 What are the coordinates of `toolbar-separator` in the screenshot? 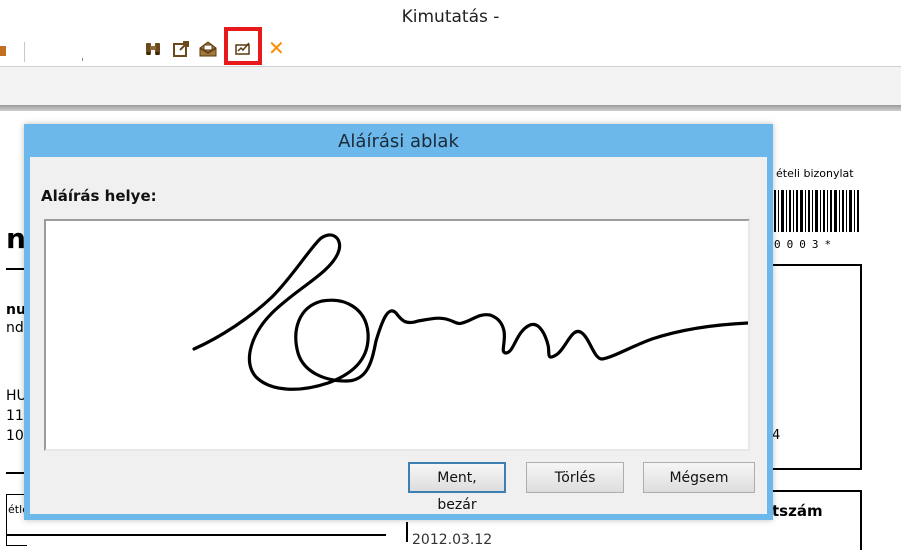 It's located at (450, 108).